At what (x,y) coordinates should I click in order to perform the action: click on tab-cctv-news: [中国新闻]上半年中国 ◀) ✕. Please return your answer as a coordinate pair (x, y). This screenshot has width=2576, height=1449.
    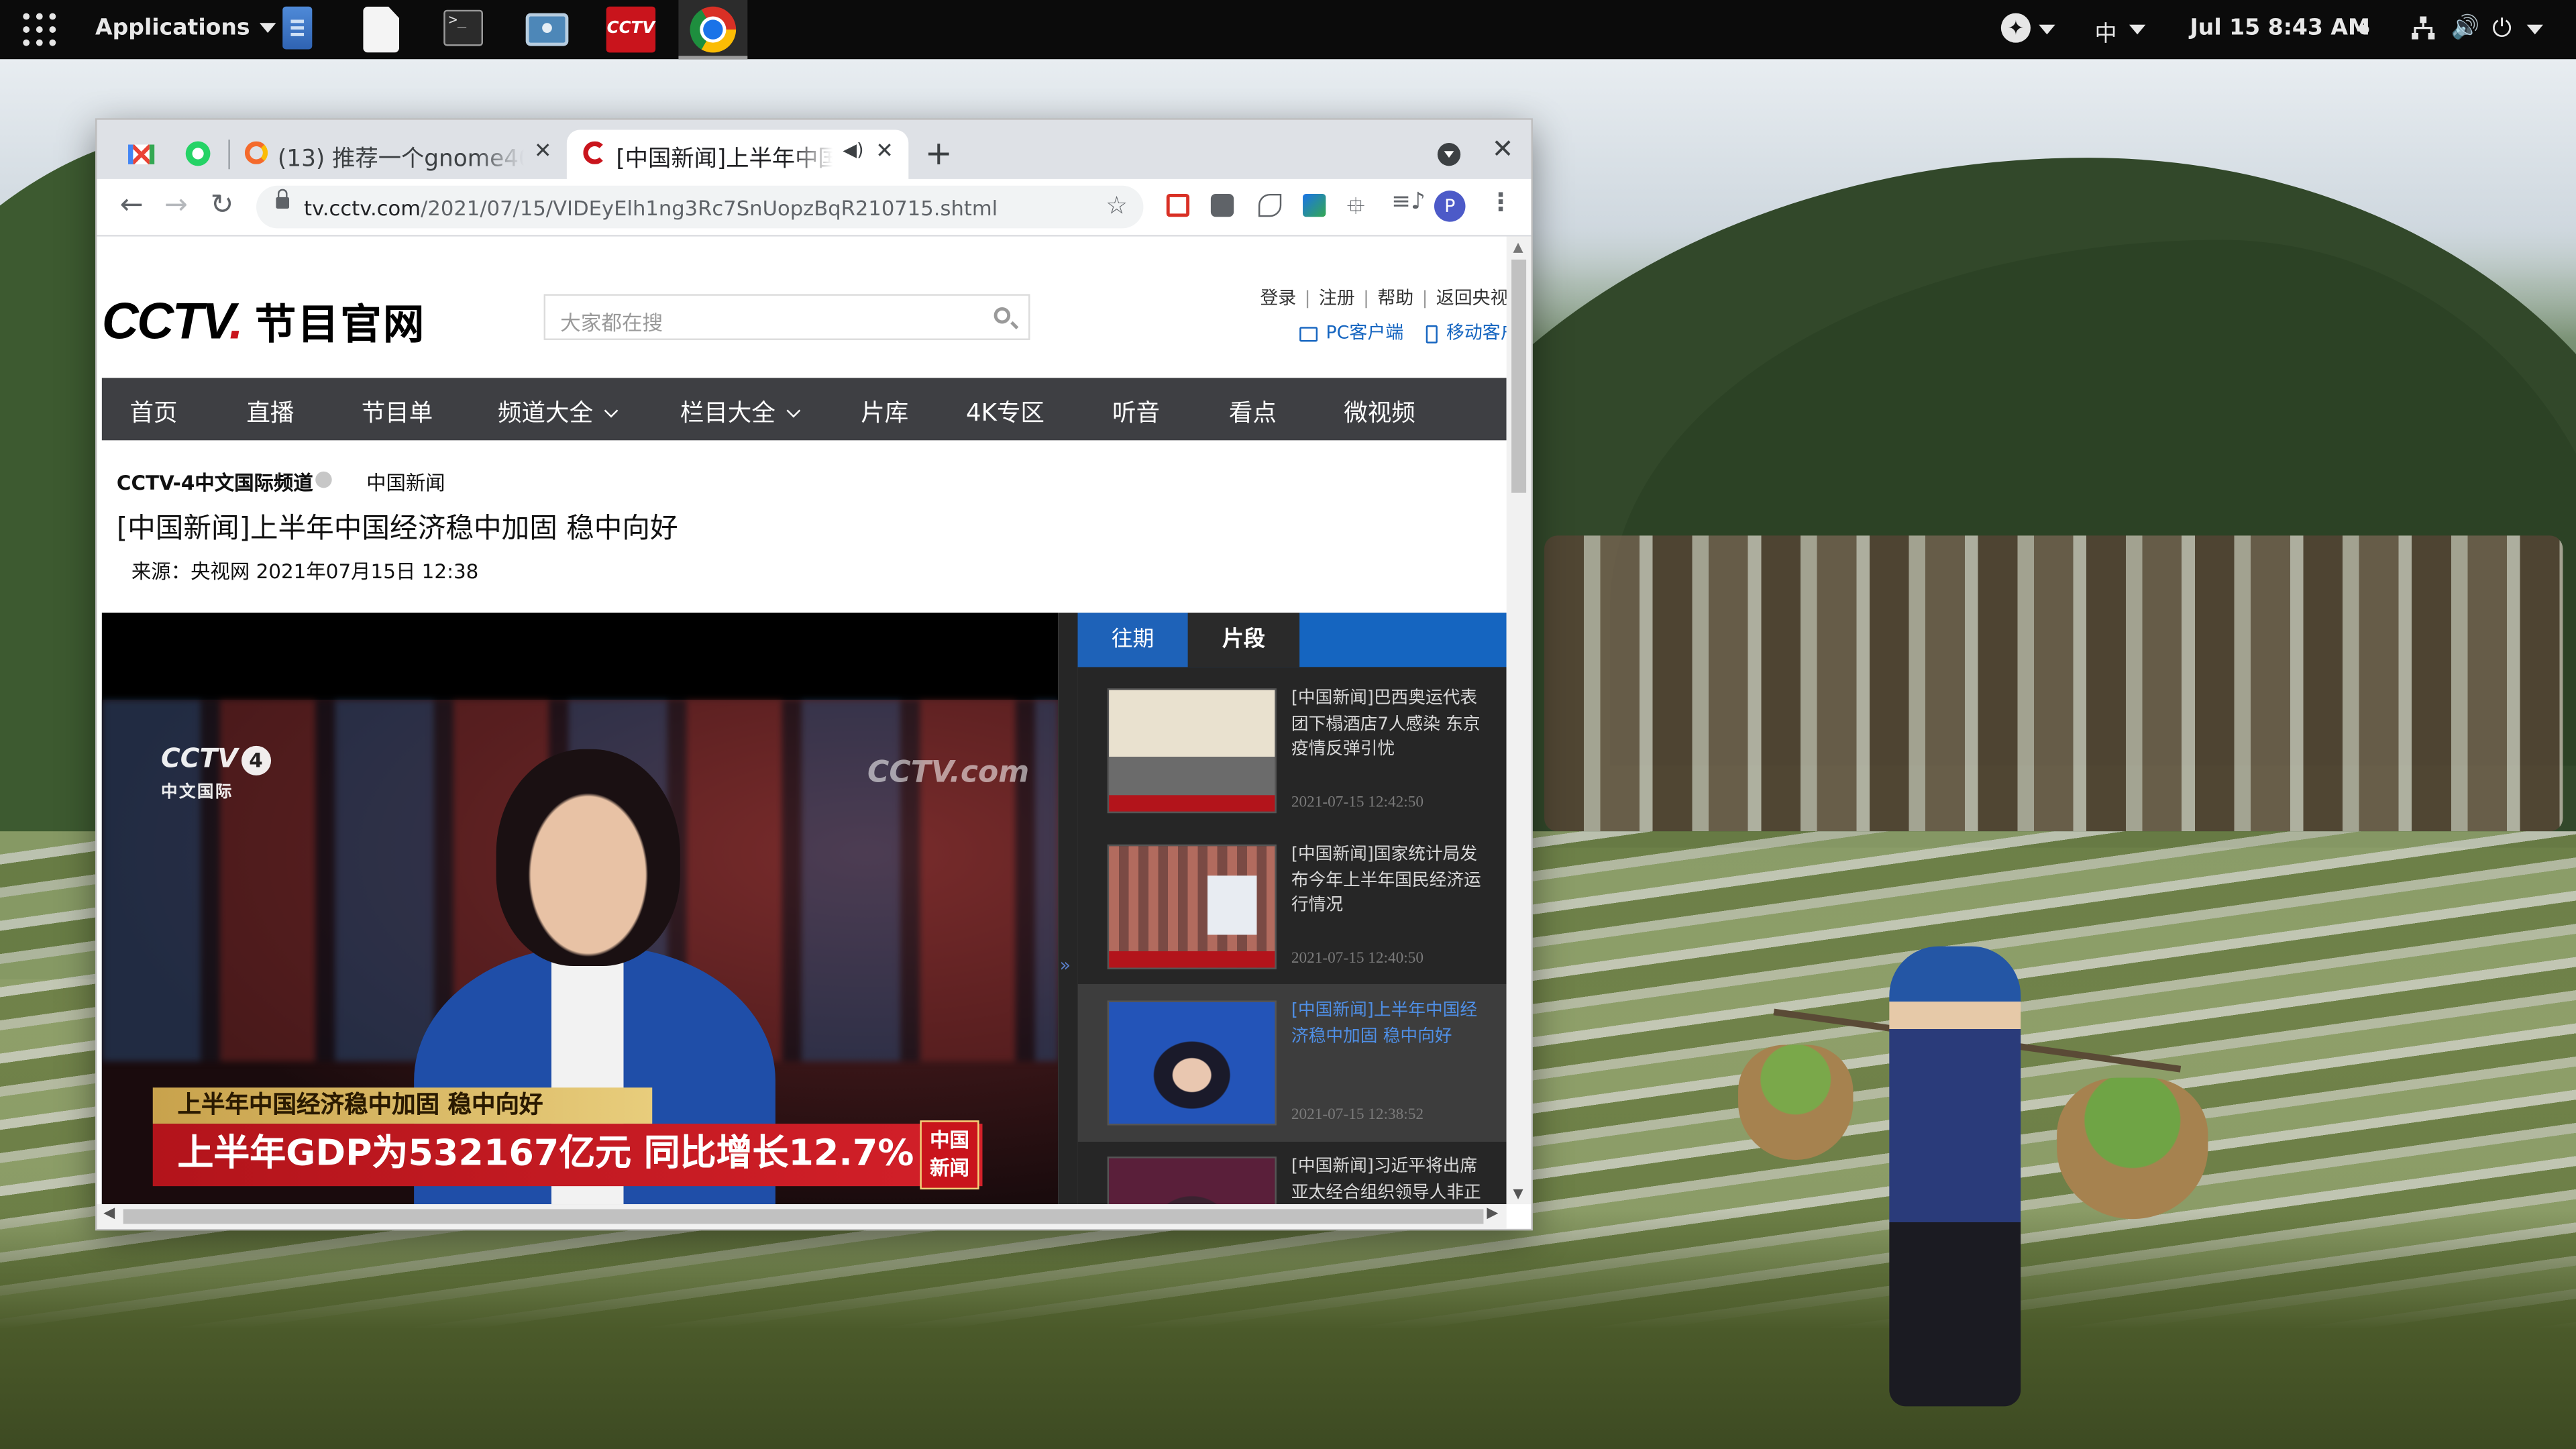
    Looking at the image, I should click on (737, 154).